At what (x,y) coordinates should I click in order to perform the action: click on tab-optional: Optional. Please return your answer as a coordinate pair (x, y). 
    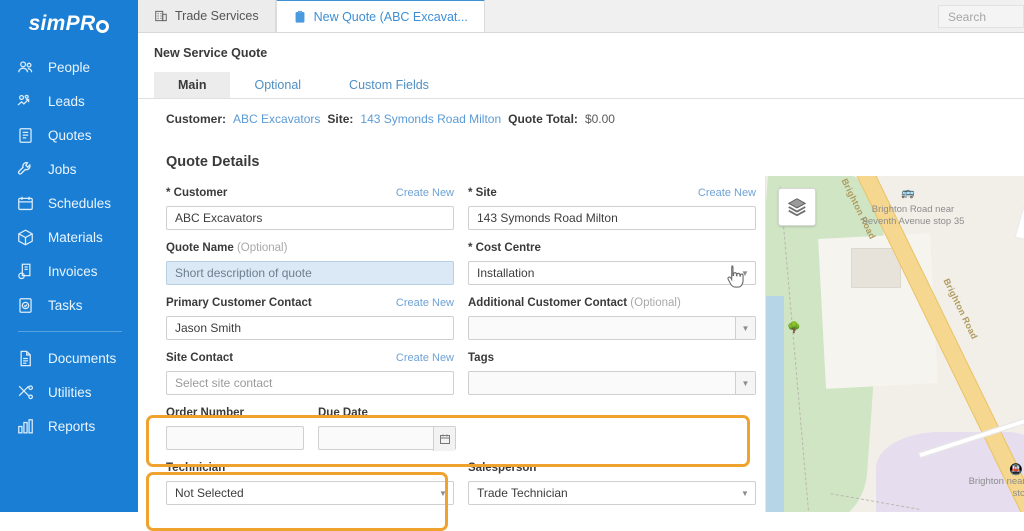
    Looking at the image, I should click on (277, 85).